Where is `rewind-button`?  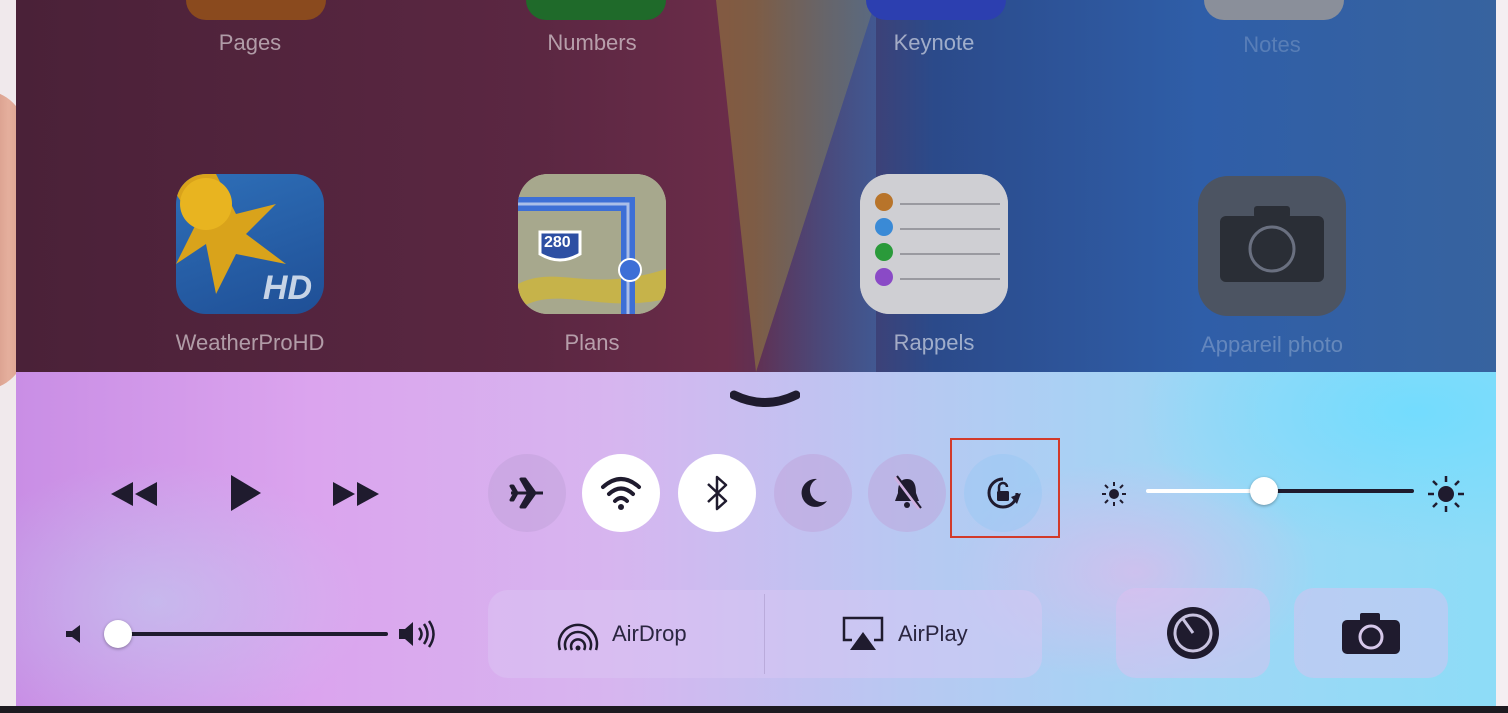 rewind-button is located at coordinates (134, 494).